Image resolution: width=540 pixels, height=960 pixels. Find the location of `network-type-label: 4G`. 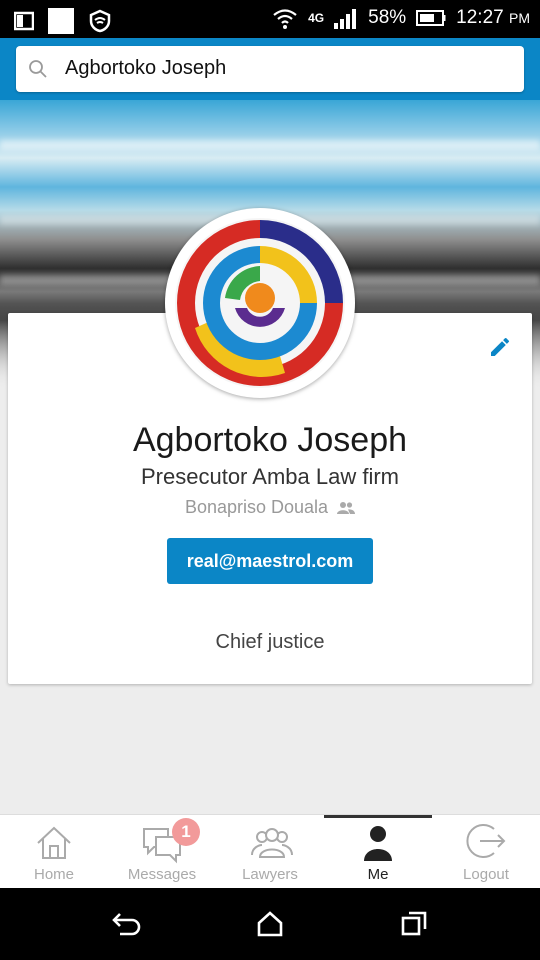

network-type-label: 4G is located at coordinates (316, 18).